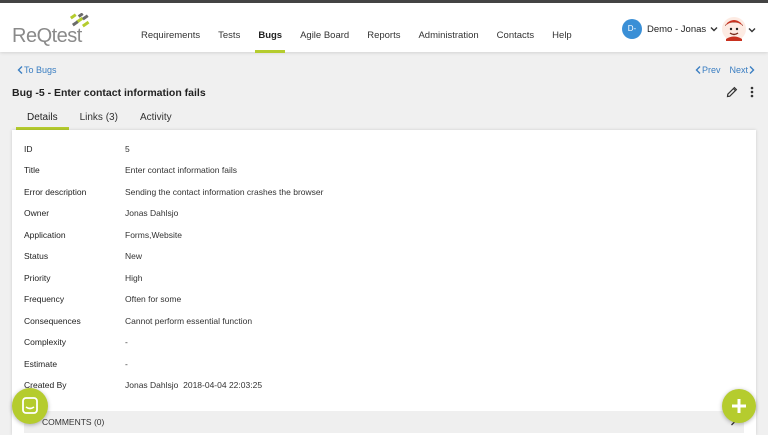 This screenshot has width=768, height=435. I want to click on chat-button, so click(30, 406).